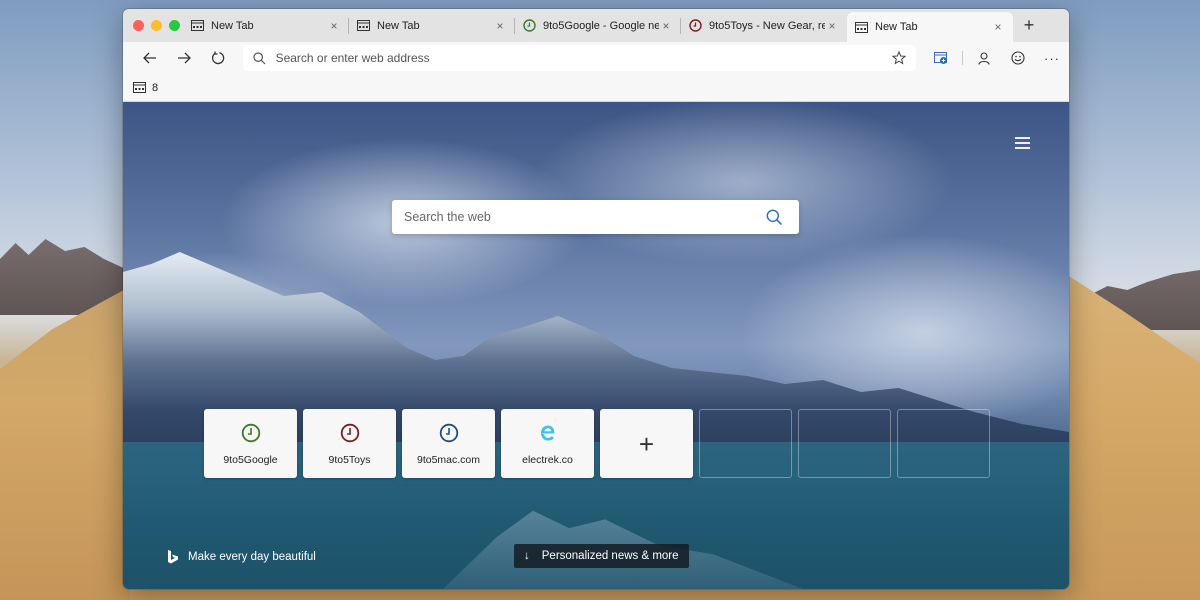  Describe the element at coordinates (583, 217) in the screenshot. I see `web-search-input` at that location.